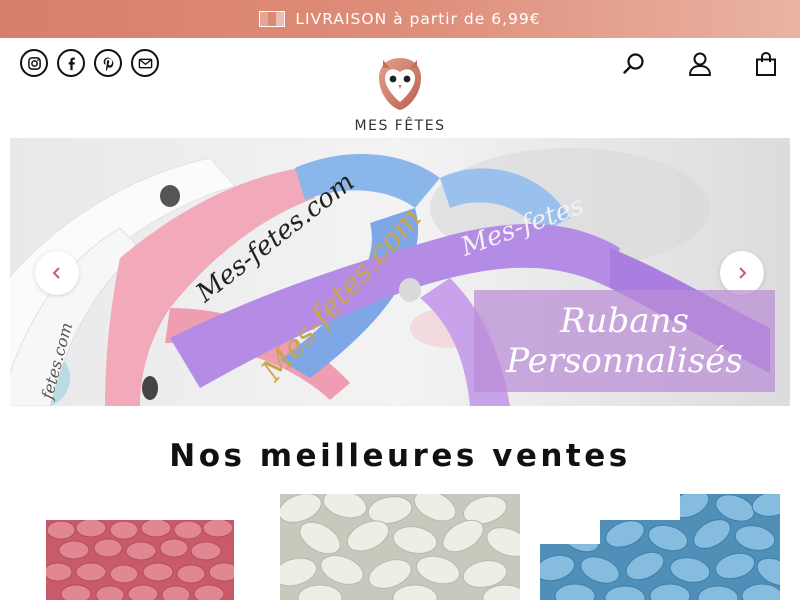 This screenshot has width=800, height=600. Describe the element at coordinates (400, 126) in the screenshot. I see `brand-name: MES FÊTES` at that location.